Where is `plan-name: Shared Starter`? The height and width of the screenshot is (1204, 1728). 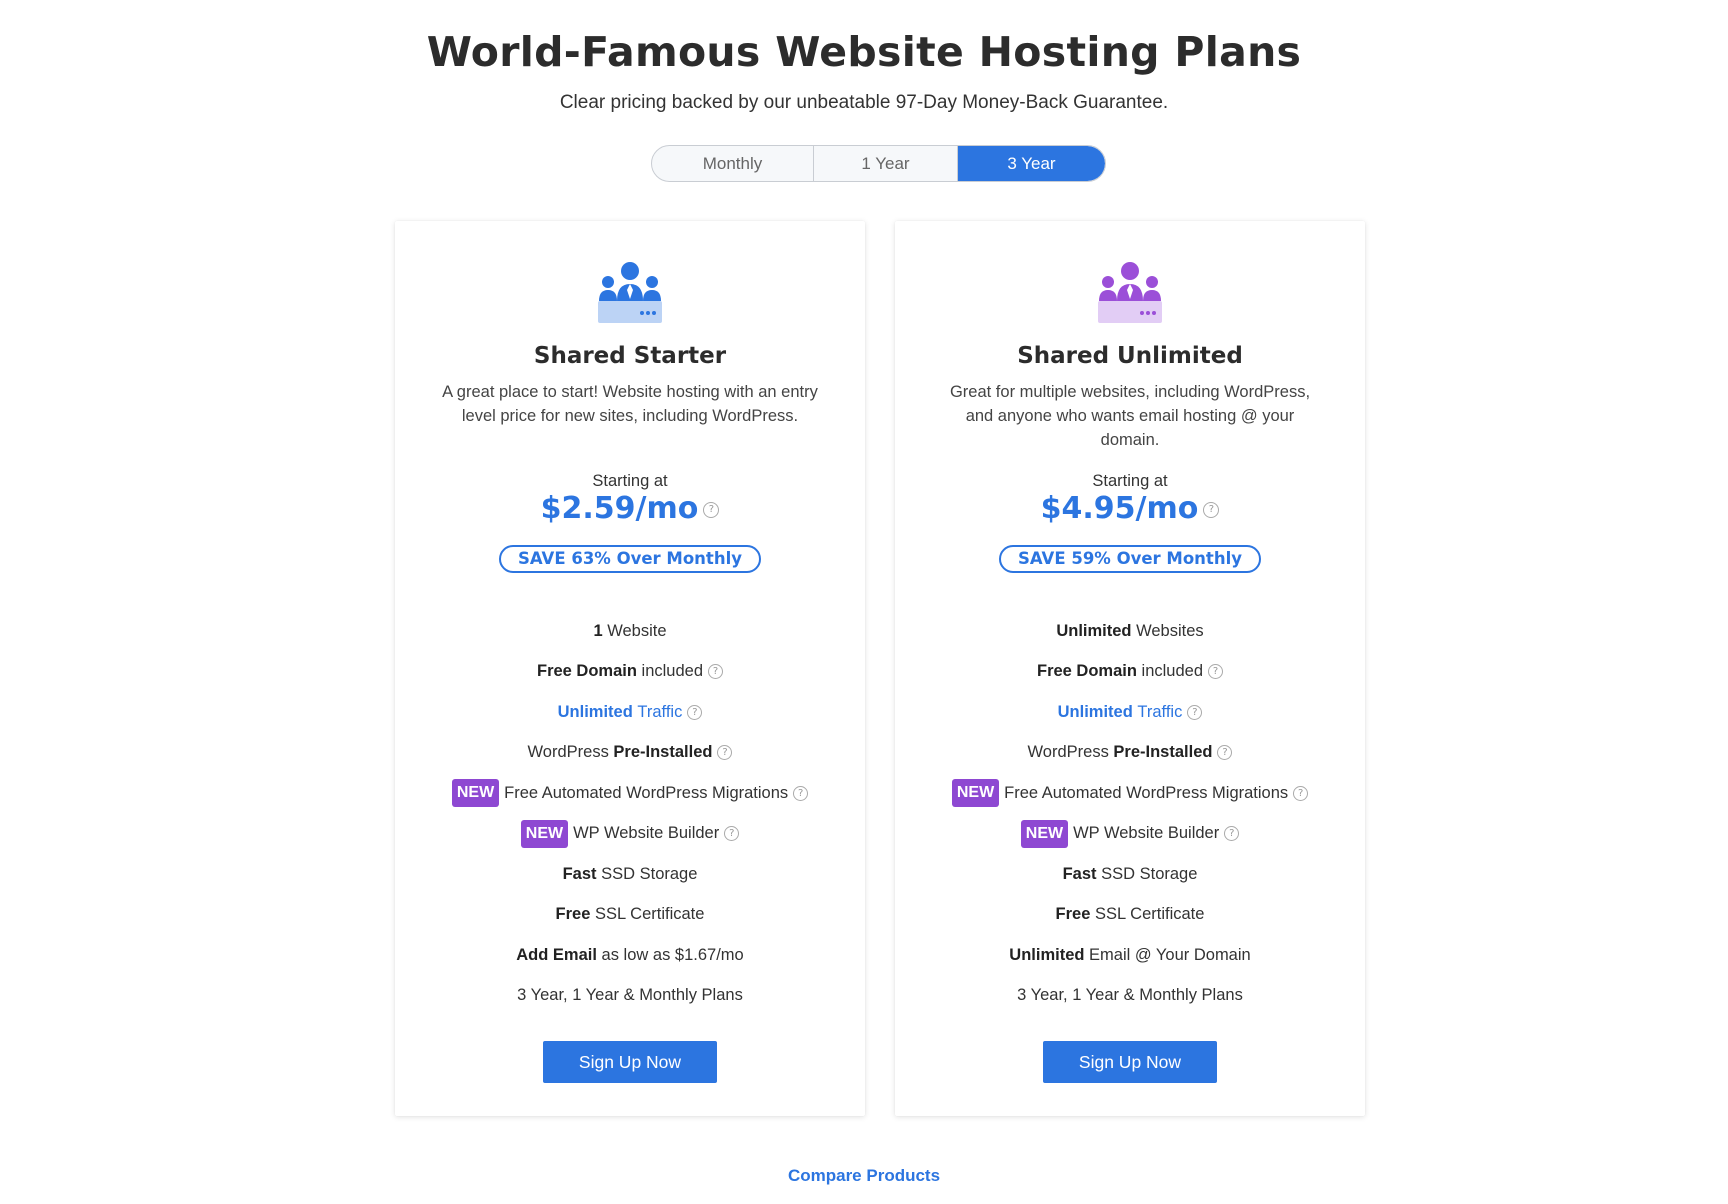
plan-name: Shared Starter is located at coordinates (630, 356).